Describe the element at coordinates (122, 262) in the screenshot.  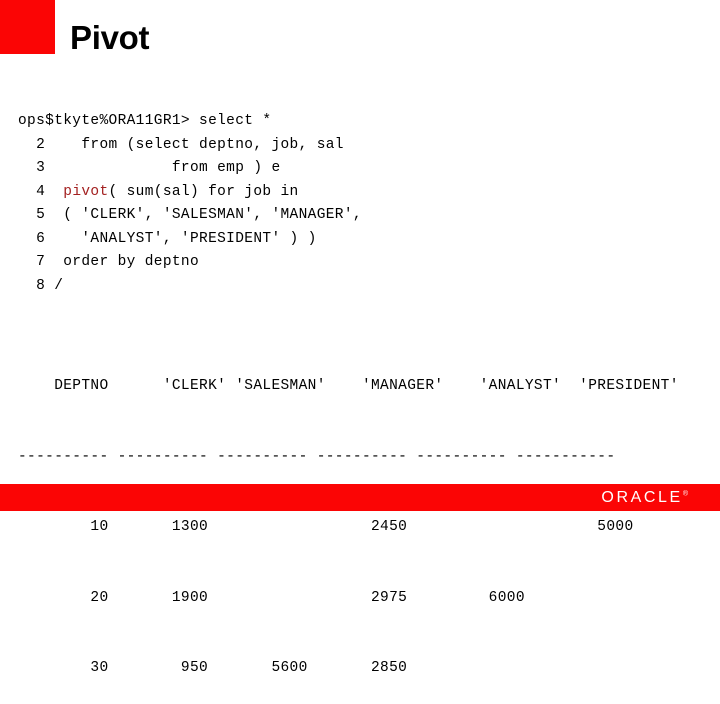
I see `line-text-7: order by deptno` at that location.